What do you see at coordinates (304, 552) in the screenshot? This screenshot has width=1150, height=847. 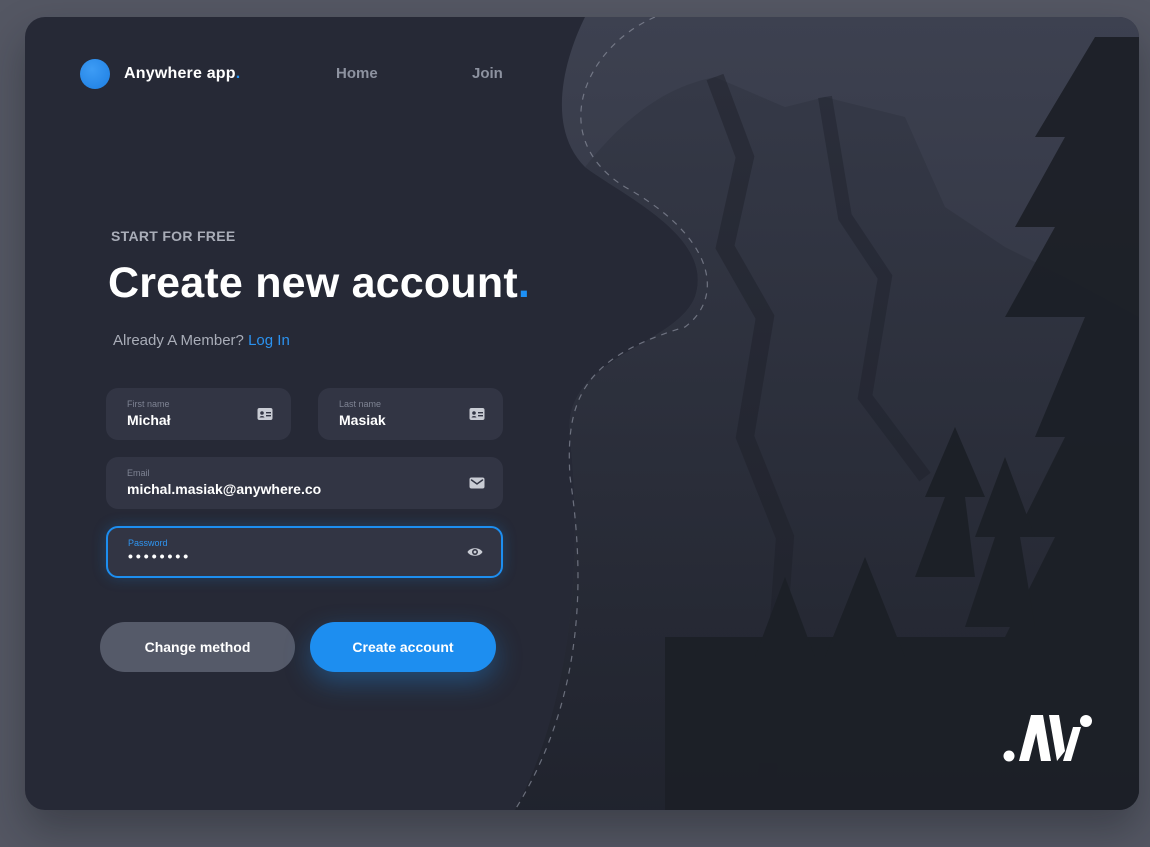 I see `password-field: Password ••••••••` at bounding box center [304, 552].